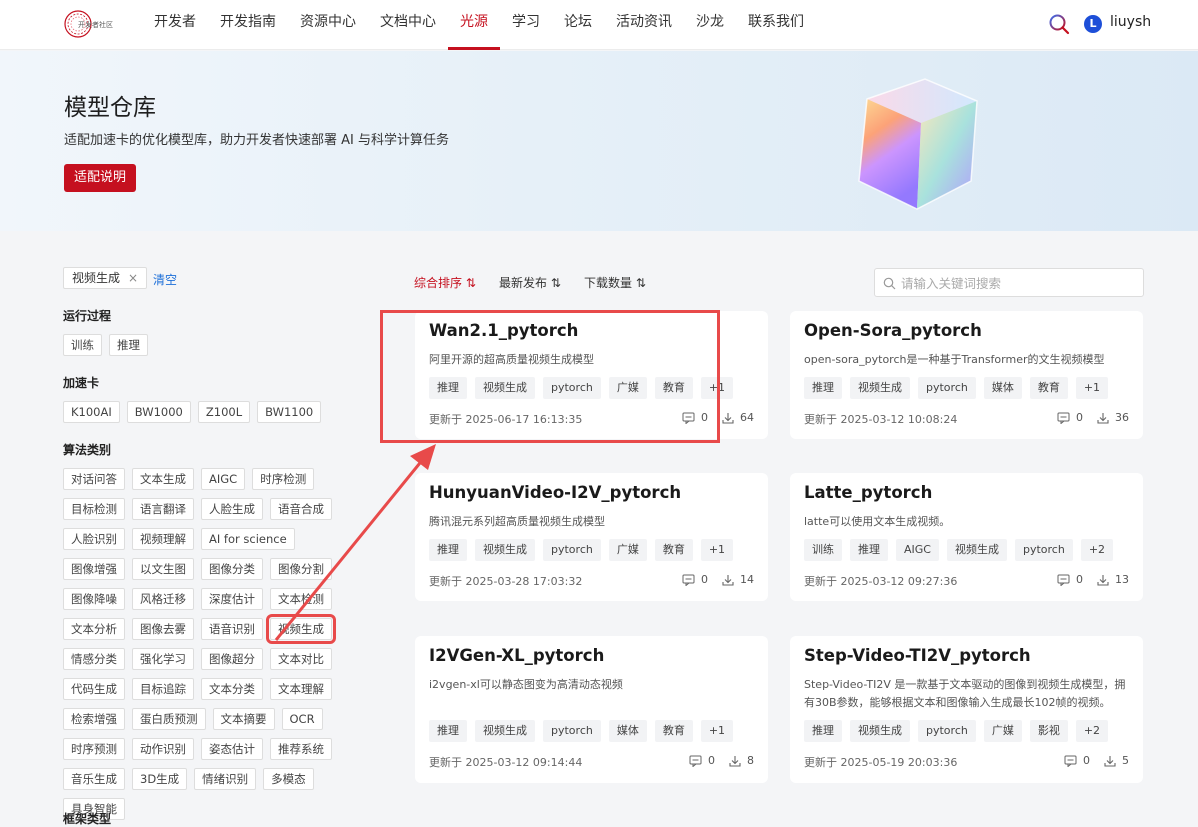 The image size is (1198, 827). Describe the element at coordinates (223, 479) in the screenshot. I see `filter-chip: AIGC` at that location.